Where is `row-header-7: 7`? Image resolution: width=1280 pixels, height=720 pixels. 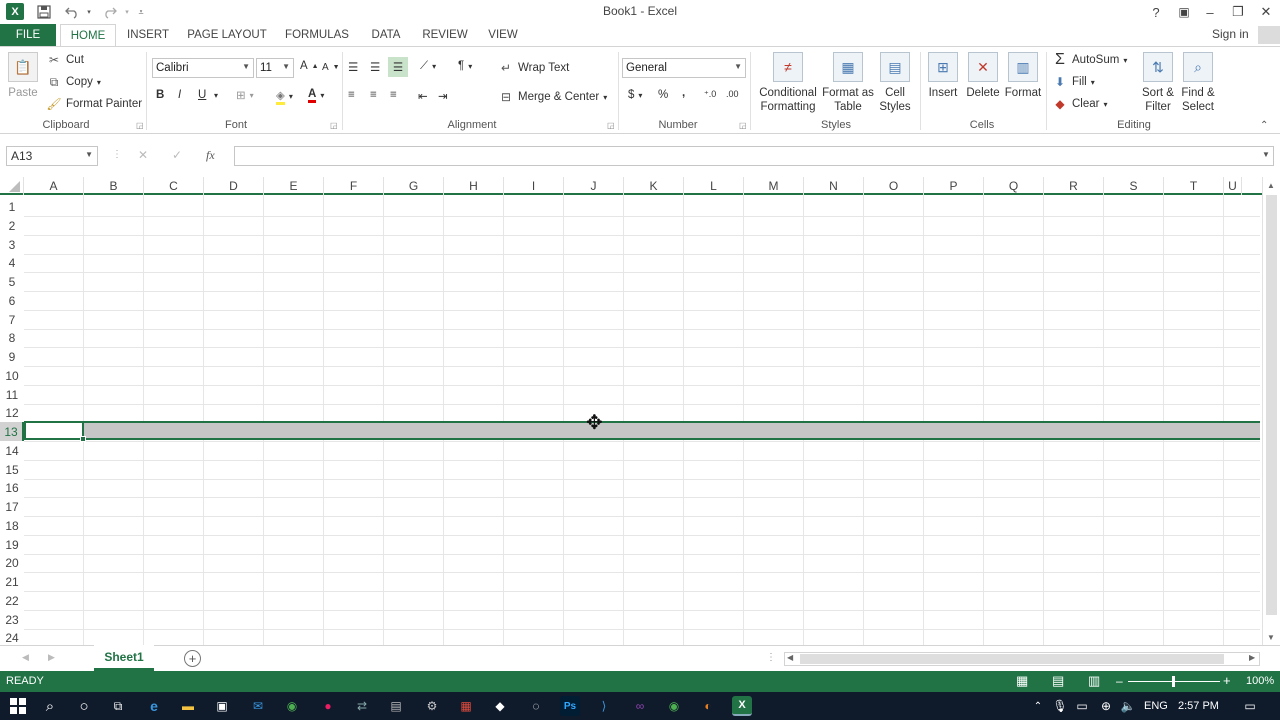 row-header-7: 7 is located at coordinates (12, 319).